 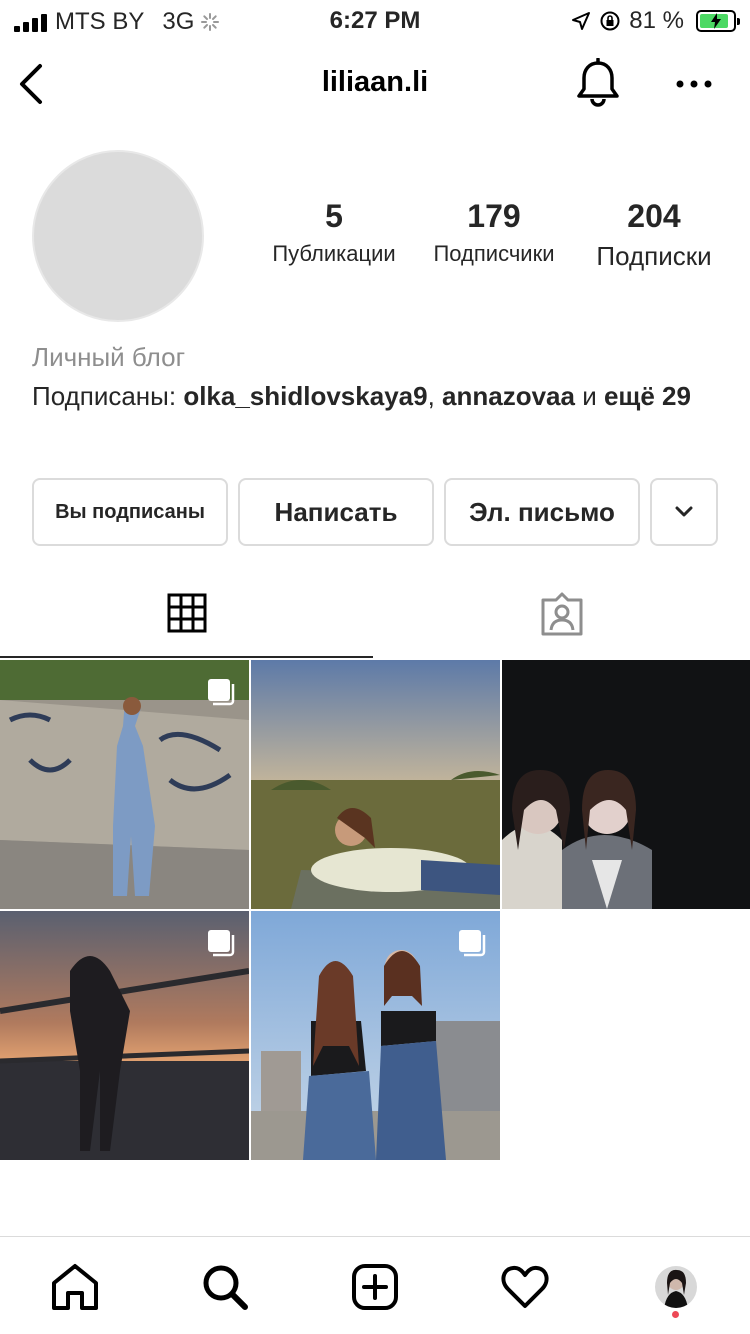 I want to click on followed-by-more: ещё 29, so click(x=647, y=396).